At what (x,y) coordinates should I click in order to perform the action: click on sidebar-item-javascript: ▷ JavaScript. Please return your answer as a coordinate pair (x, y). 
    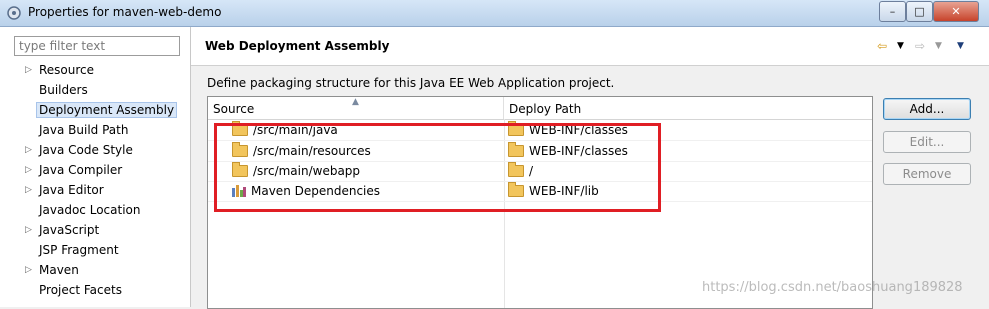
    Looking at the image, I should click on (95, 230).